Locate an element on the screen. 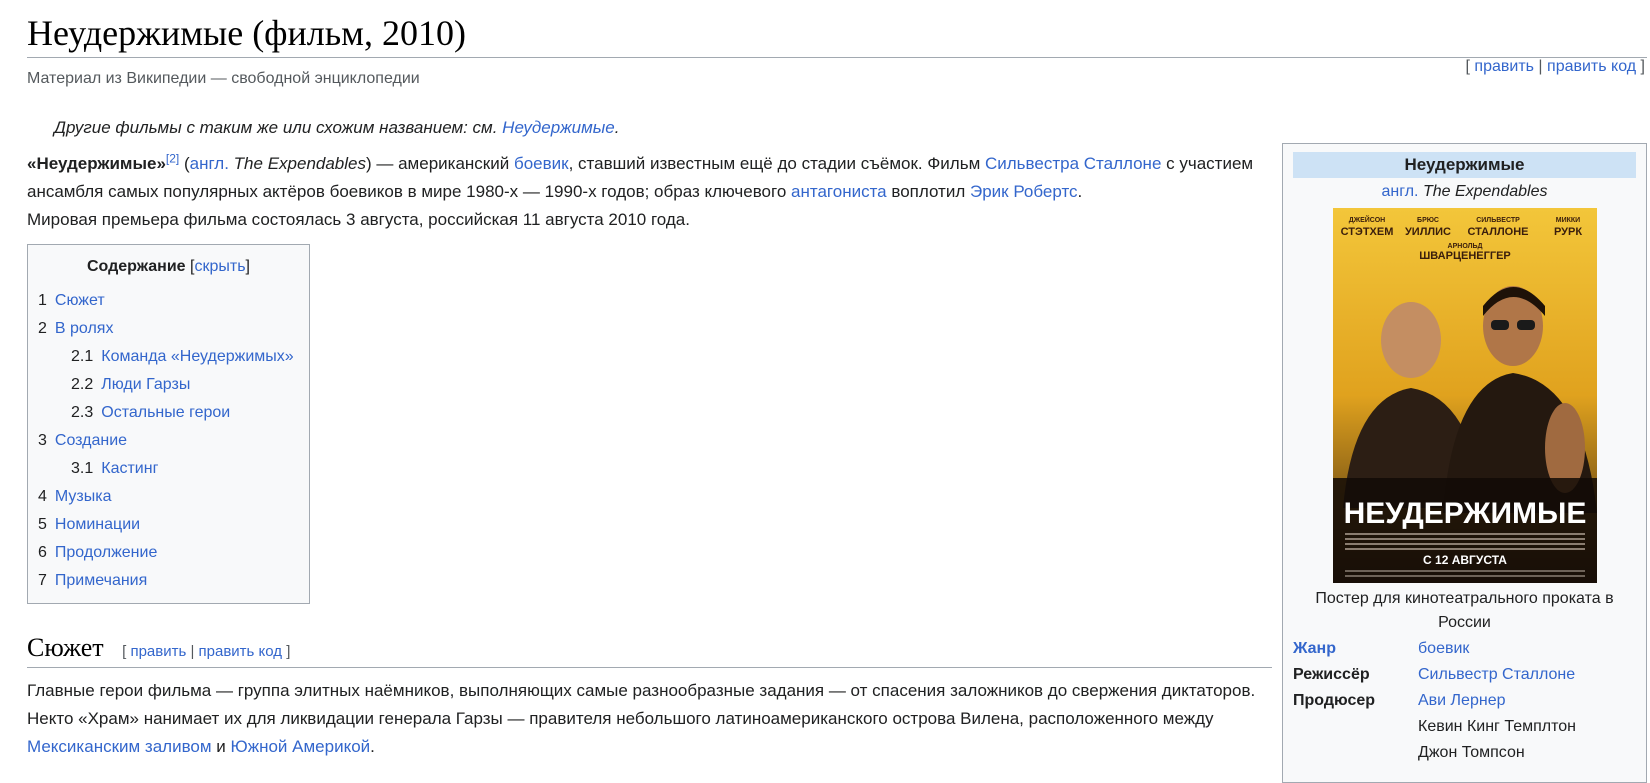 This screenshot has height=783, width=1650. toc-item-link: Люди Гарзы is located at coordinates (145, 384).